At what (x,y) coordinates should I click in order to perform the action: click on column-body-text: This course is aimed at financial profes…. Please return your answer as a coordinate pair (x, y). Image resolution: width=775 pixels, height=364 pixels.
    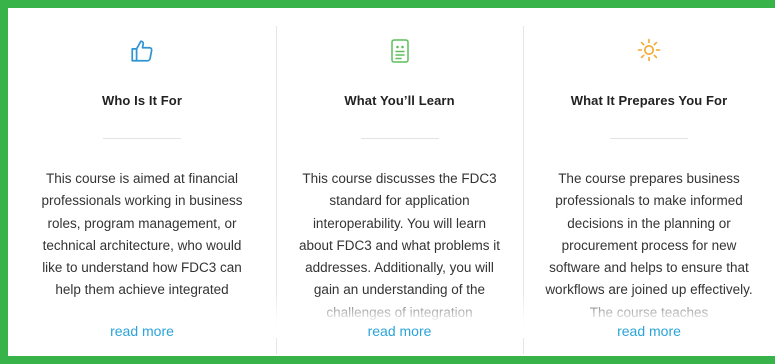
    Looking at the image, I should click on (142, 234).